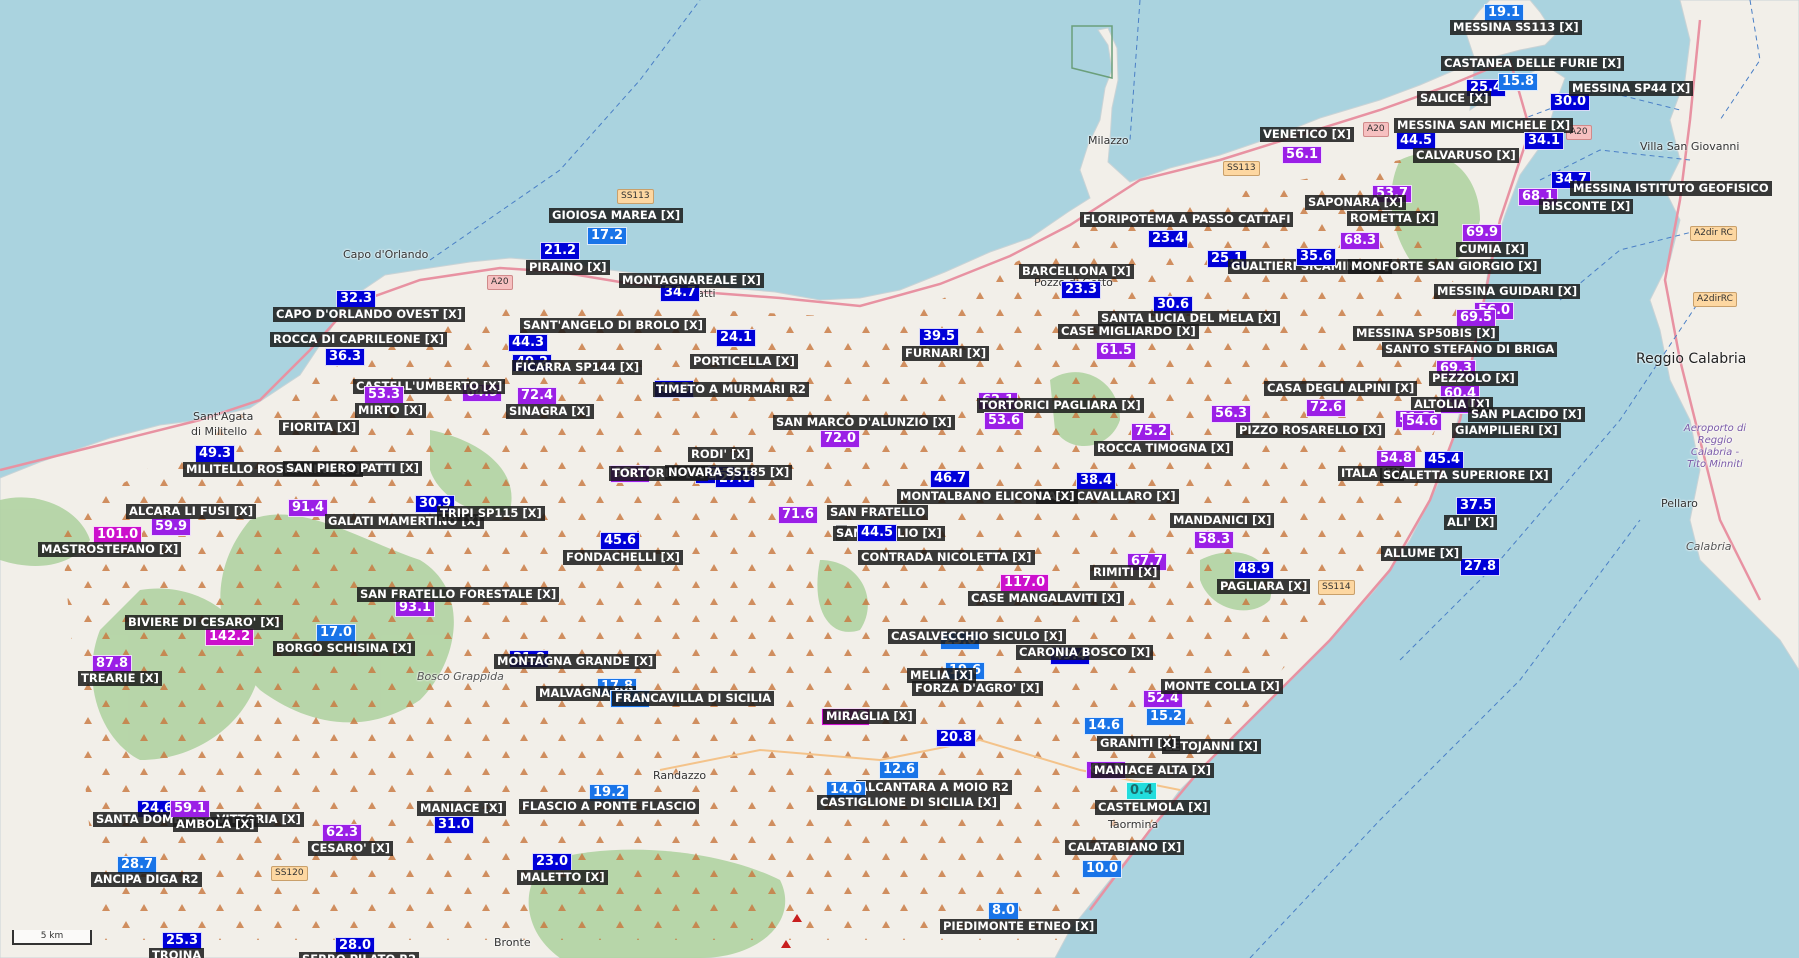  I want to click on rainfall-value: 15.8, so click(1518, 82).